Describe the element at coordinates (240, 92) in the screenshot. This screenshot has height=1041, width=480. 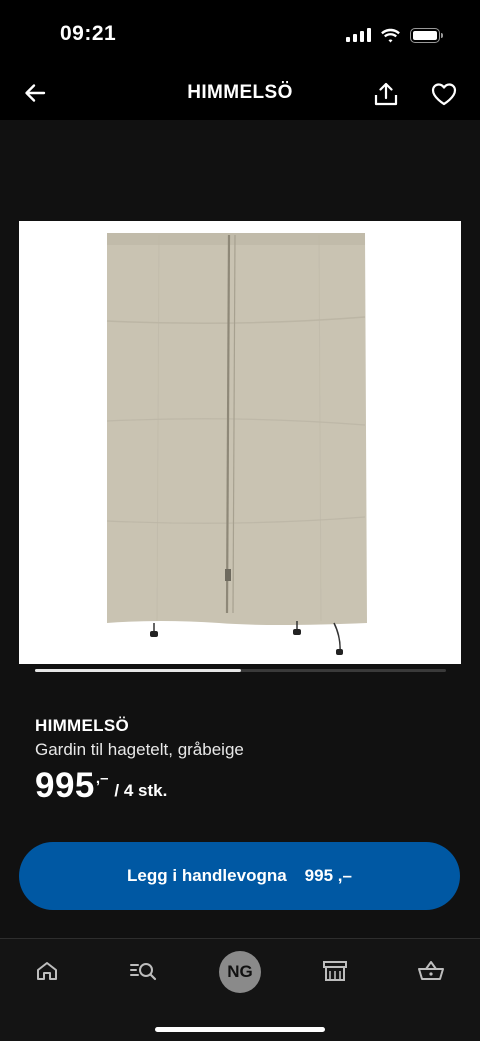
I see `page-title: HIMMELSÖ` at that location.